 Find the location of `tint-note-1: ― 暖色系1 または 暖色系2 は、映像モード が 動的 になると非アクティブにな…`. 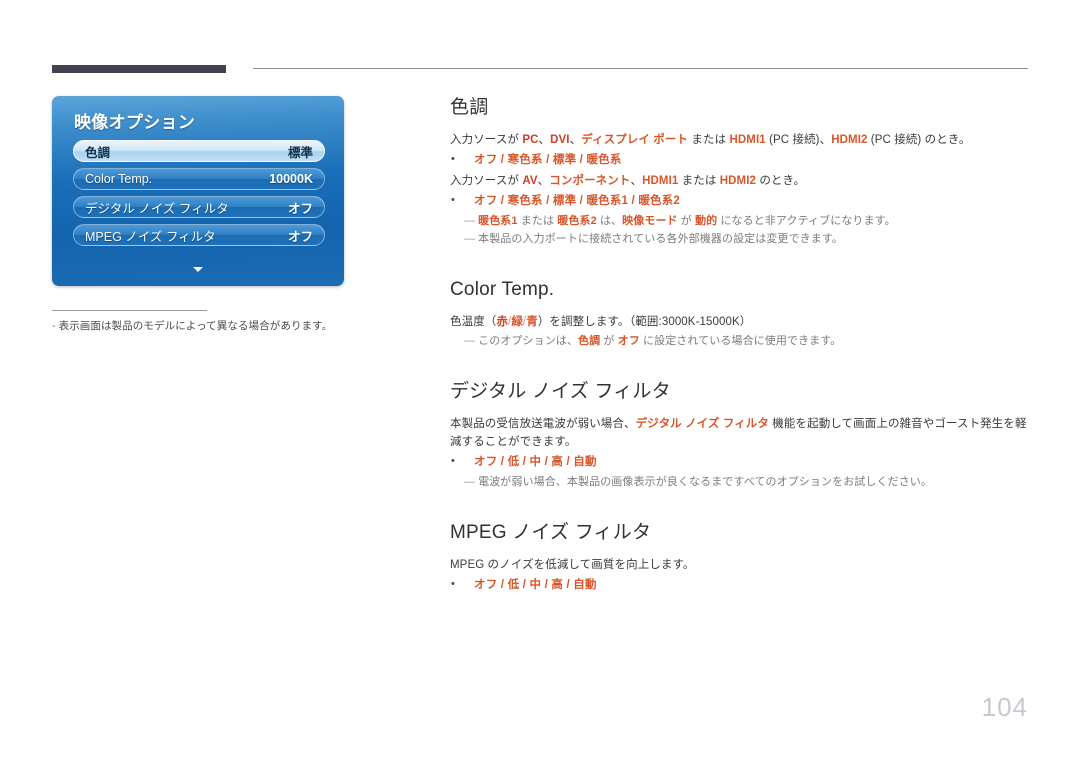

tint-note-1: ― 暖色系1 または 暖色系2 は、映像モード が 動的 になると非アクティブにな… is located at coordinates (746, 221).